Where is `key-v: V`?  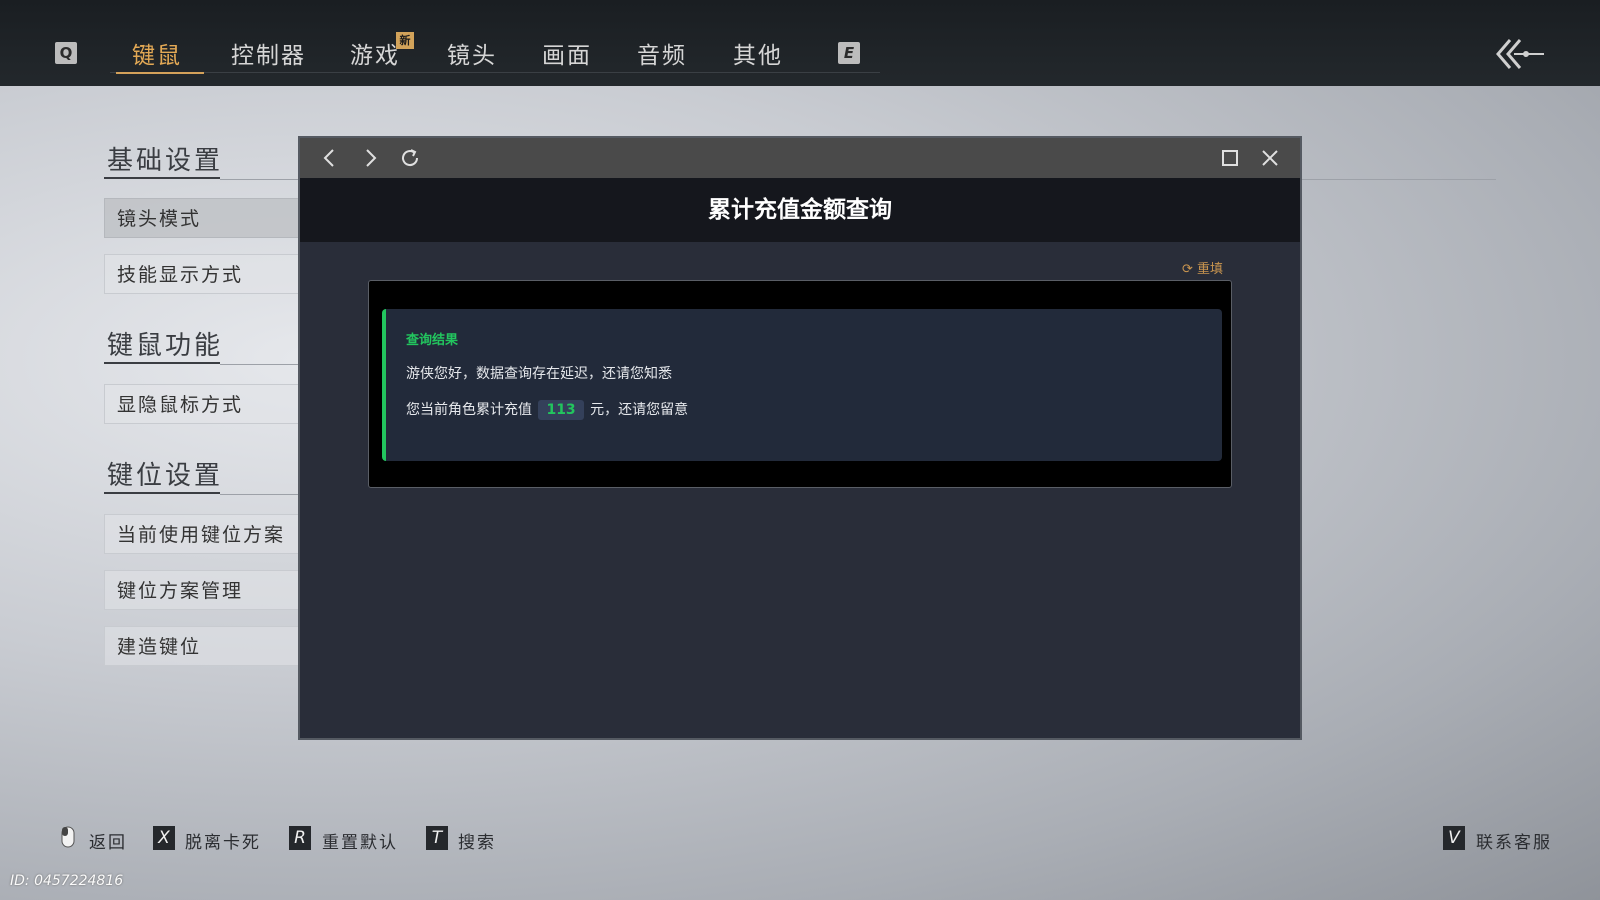 key-v: V is located at coordinates (1454, 838).